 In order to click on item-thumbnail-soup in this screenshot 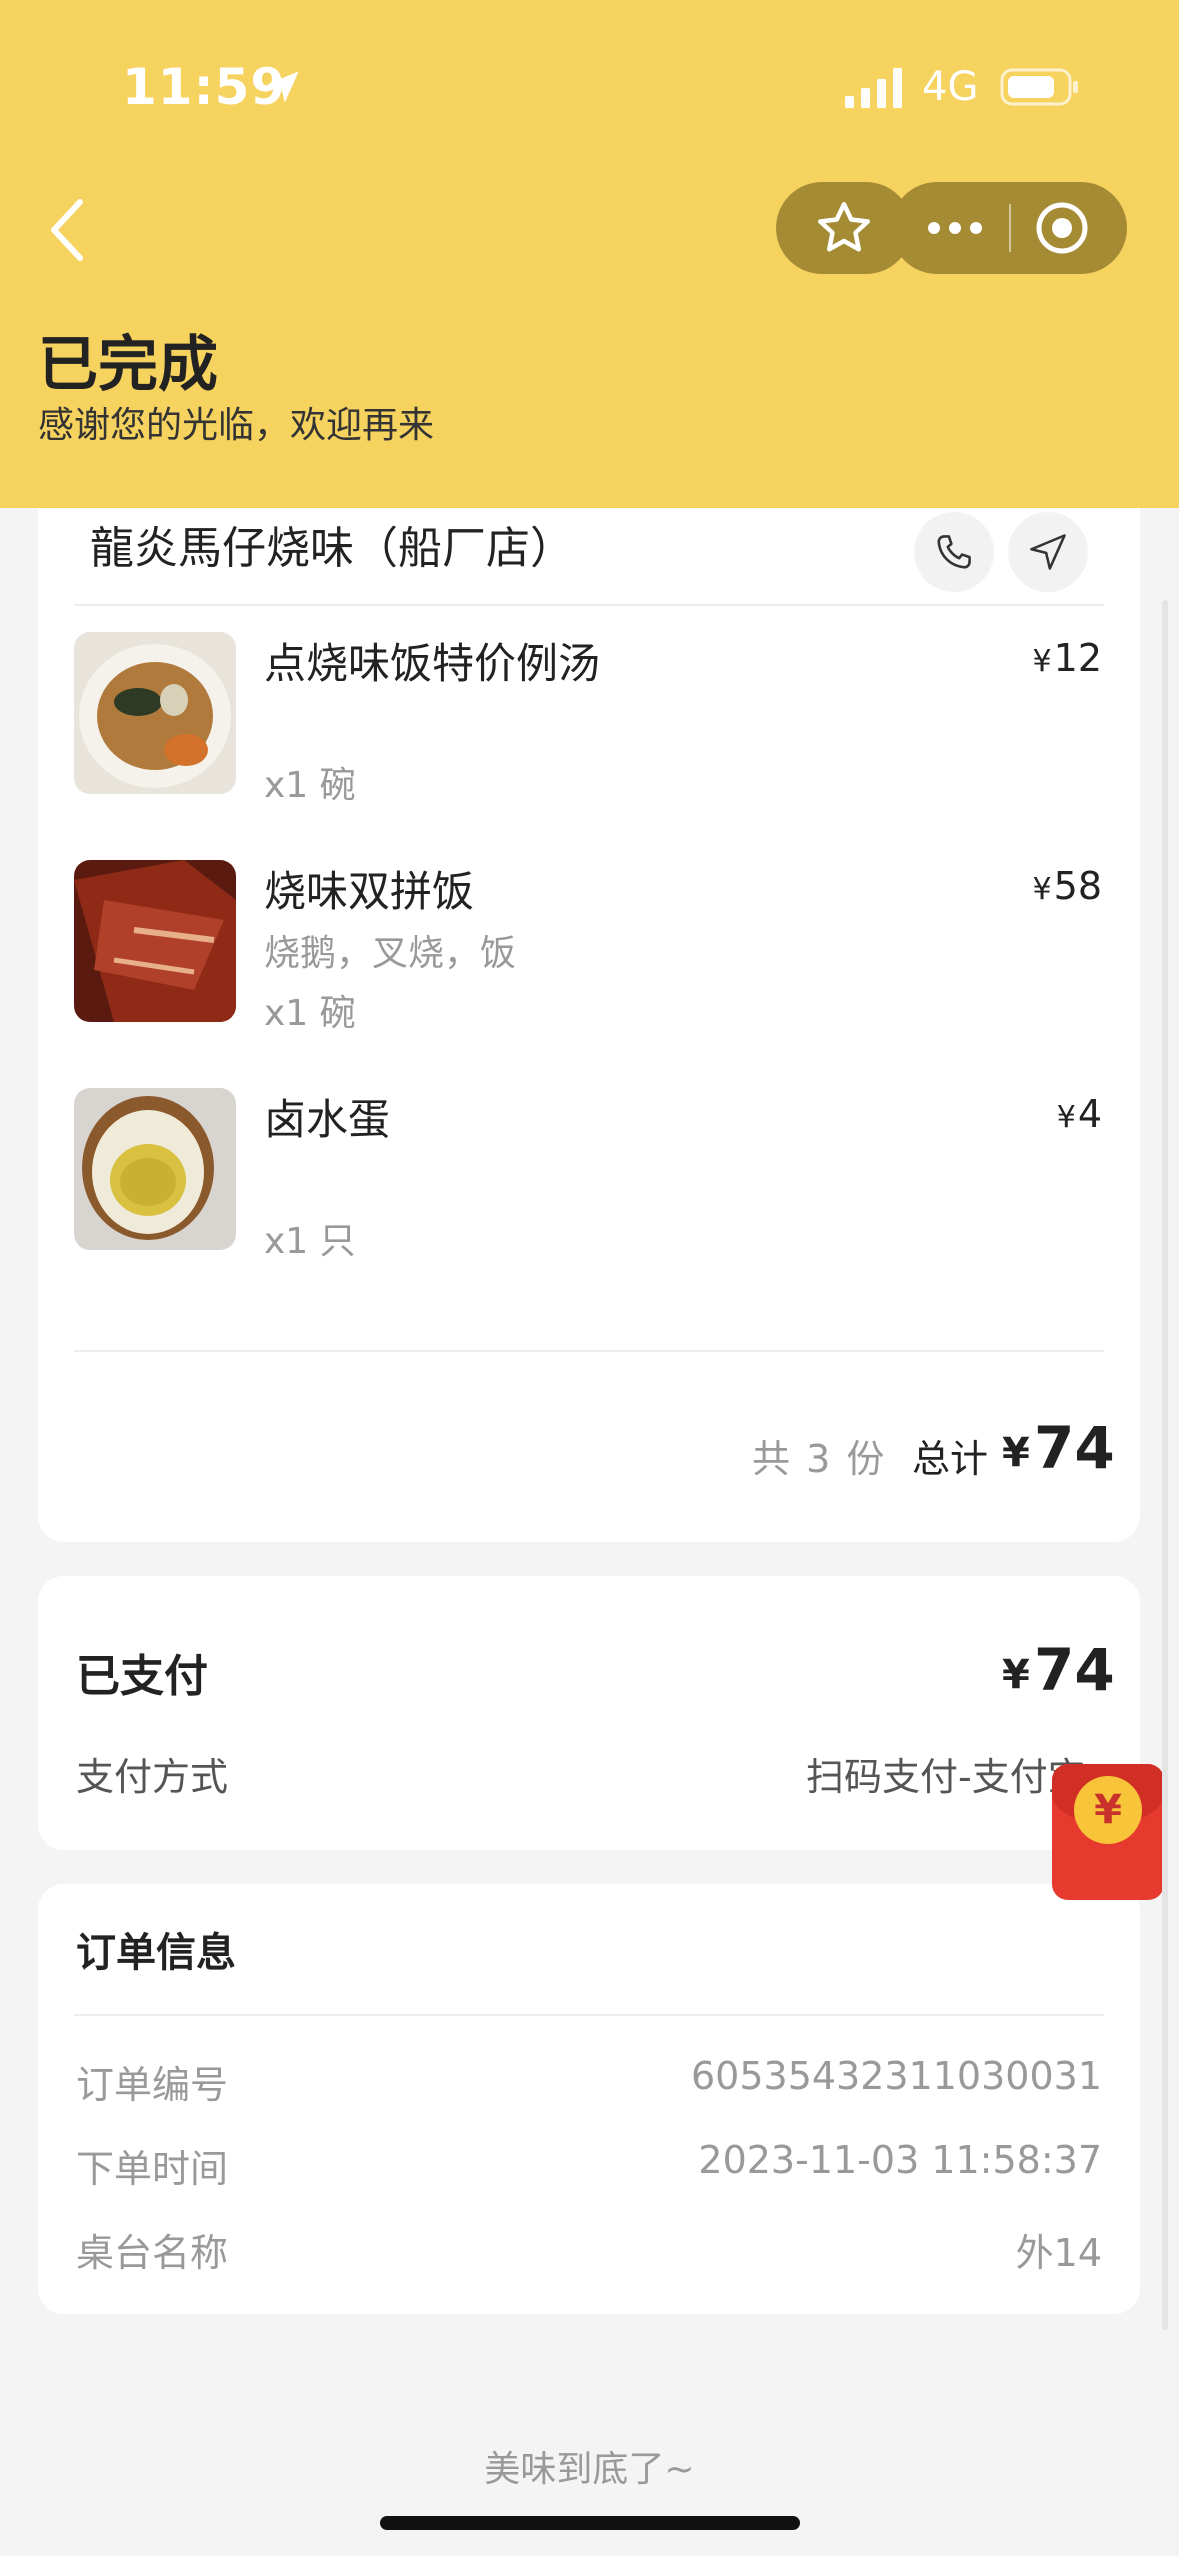, I will do `click(155, 713)`.